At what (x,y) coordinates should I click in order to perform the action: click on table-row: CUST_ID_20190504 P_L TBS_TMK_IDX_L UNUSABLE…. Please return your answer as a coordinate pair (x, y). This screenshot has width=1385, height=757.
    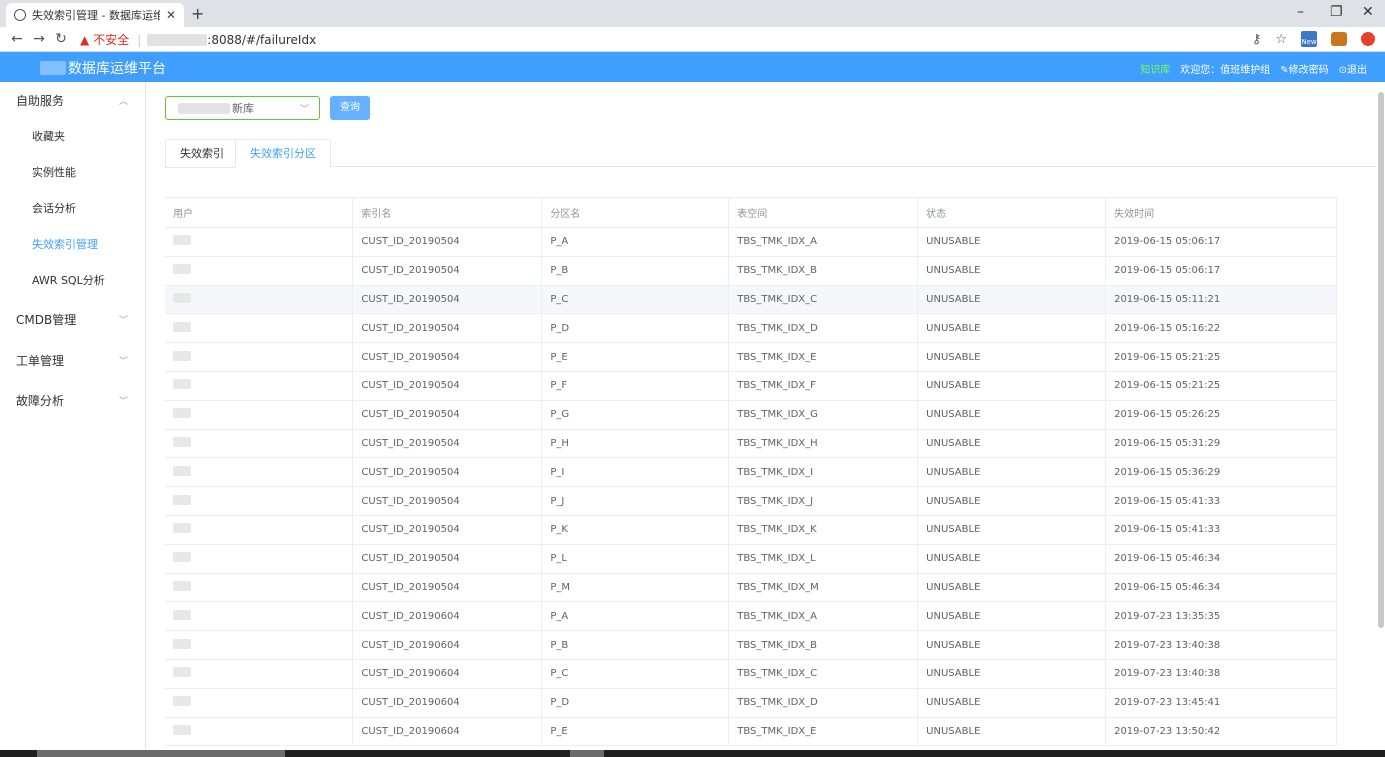
    Looking at the image, I should click on (751, 559).